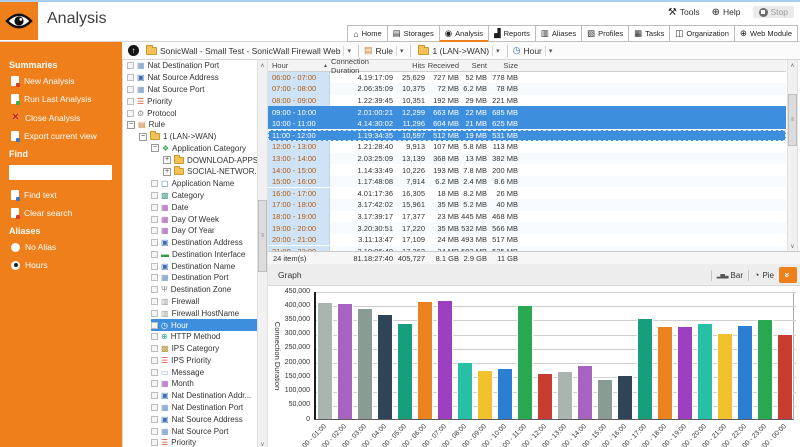  Describe the element at coordinates (66, 247) in the screenshot. I see `alias-option-no-alias: No Alias` at that location.